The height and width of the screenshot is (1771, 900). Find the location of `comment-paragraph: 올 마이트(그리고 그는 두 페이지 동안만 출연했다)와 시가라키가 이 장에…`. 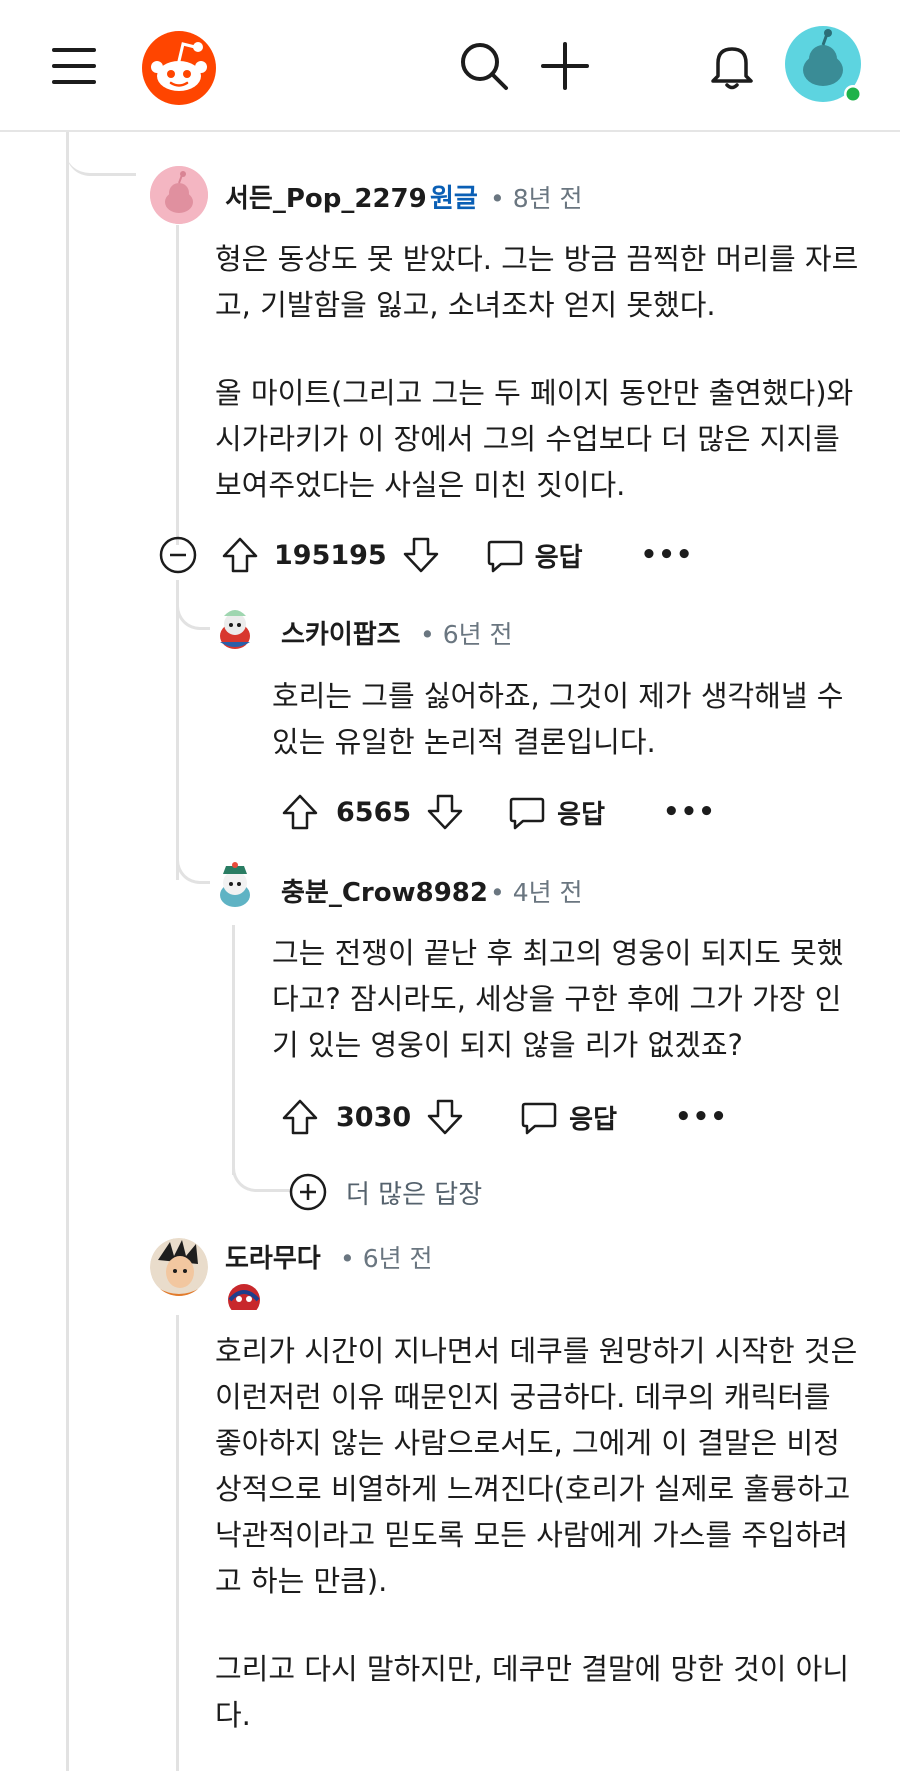

comment-paragraph: 올 마이트(그리고 그는 두 페이지 동안만 출연했다)와 시가라키가 이 장에… is located at coordinates (534, 439).